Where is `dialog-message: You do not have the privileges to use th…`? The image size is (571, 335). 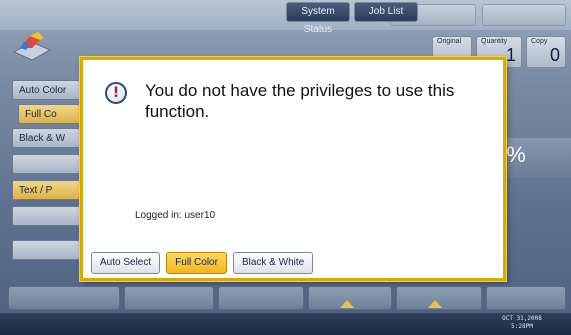 dialog-message: You do not have the privileges to use th… is located at coordinates (300, 101).